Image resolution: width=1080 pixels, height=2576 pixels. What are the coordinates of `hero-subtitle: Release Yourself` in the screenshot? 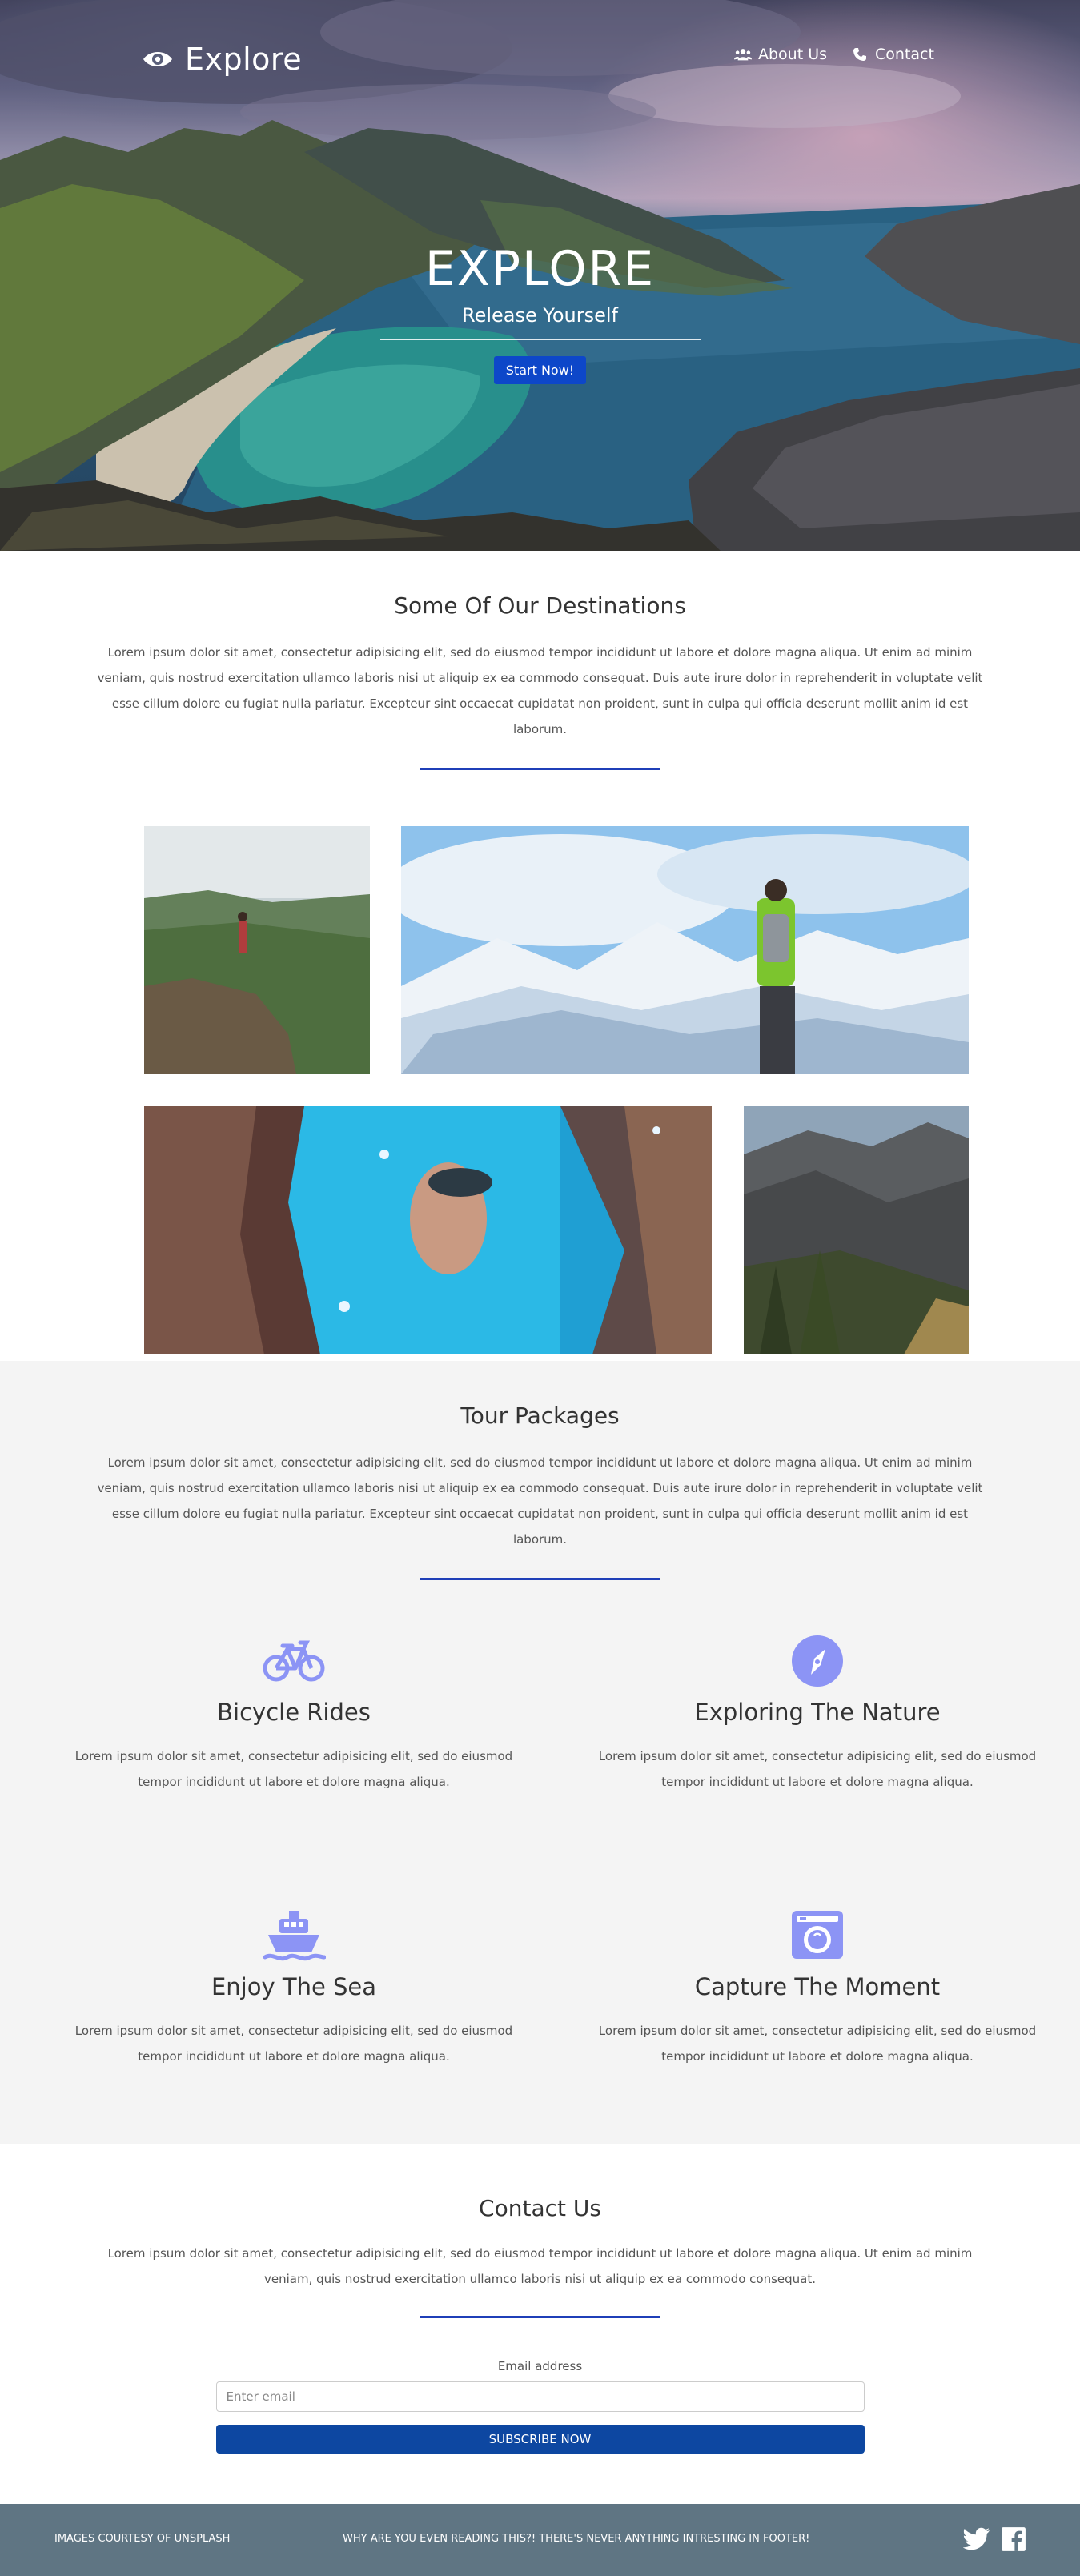 It's located at (540, 315).